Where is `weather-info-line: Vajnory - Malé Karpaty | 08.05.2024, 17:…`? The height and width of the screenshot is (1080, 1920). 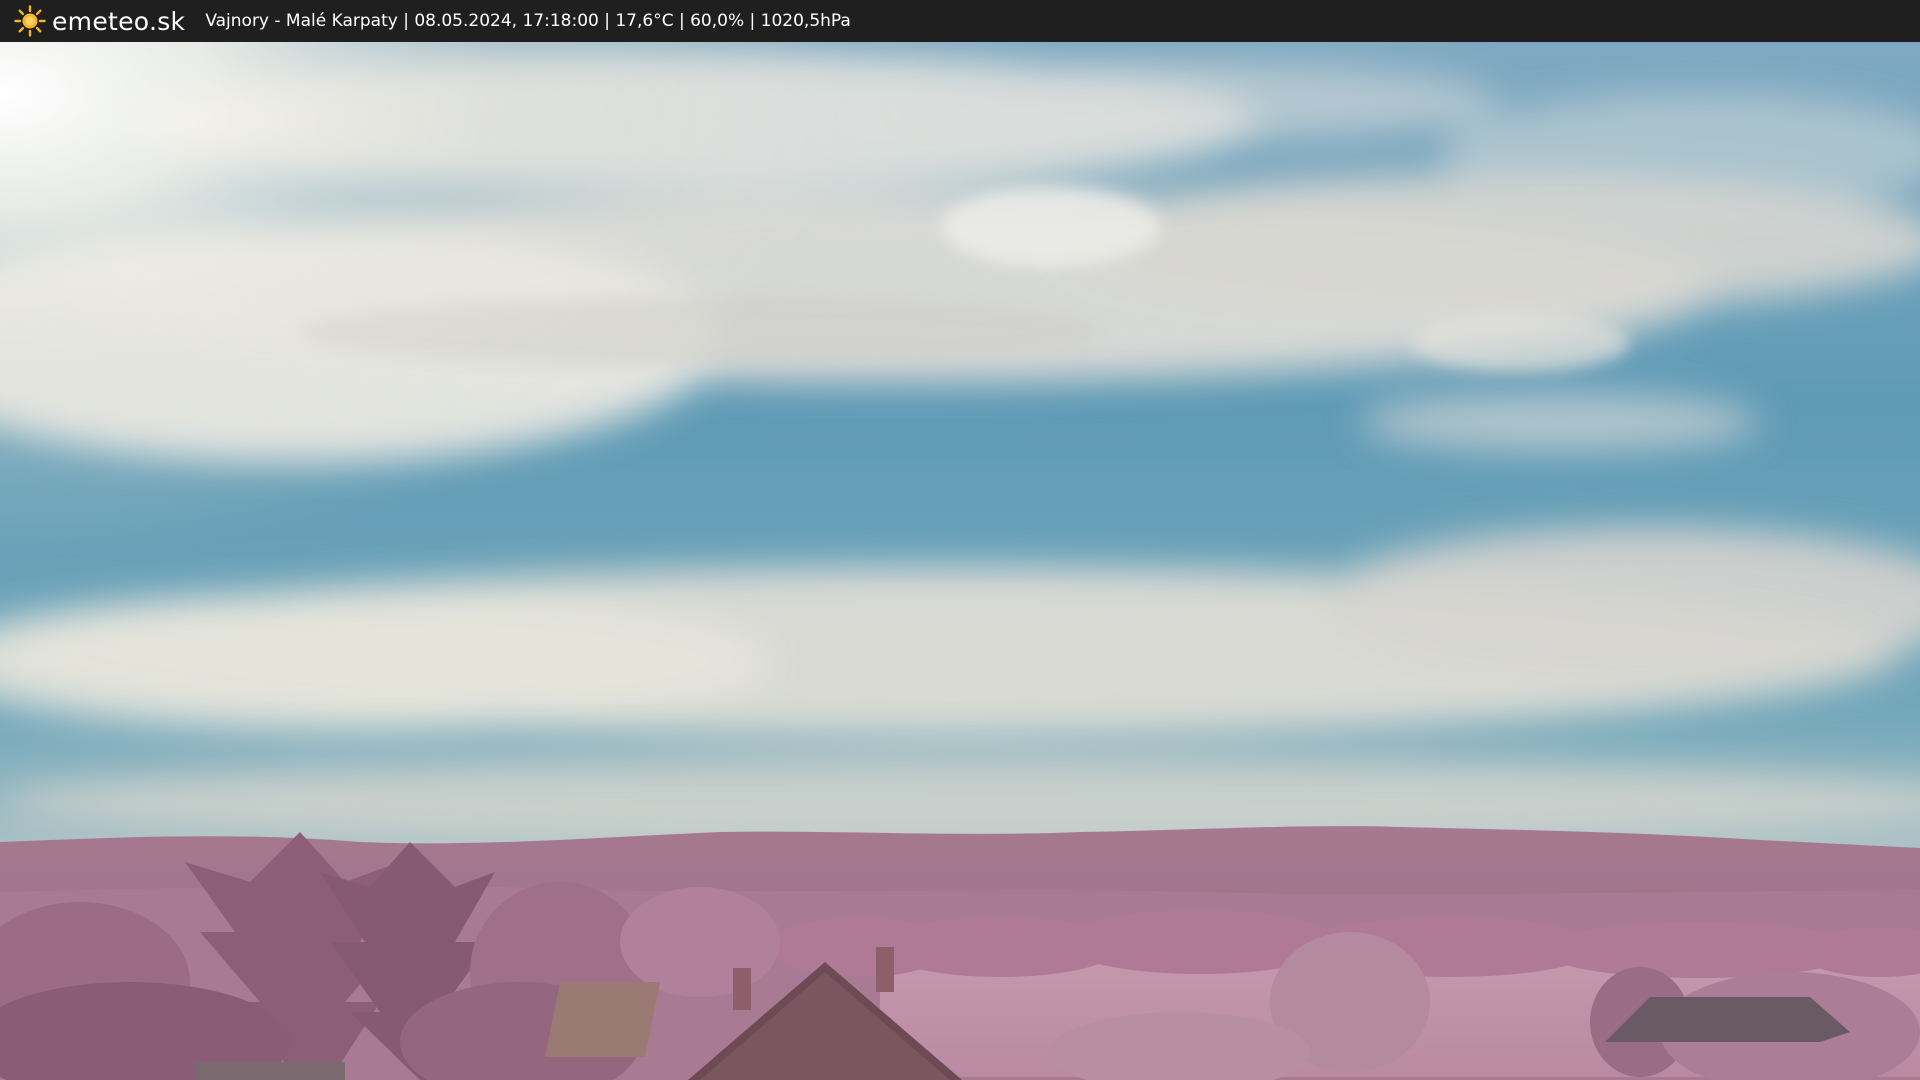
weather-info-line: Vajnory - Malé Karpaty | 08.05.2024, 17:… is located at coordinates (528, 21).